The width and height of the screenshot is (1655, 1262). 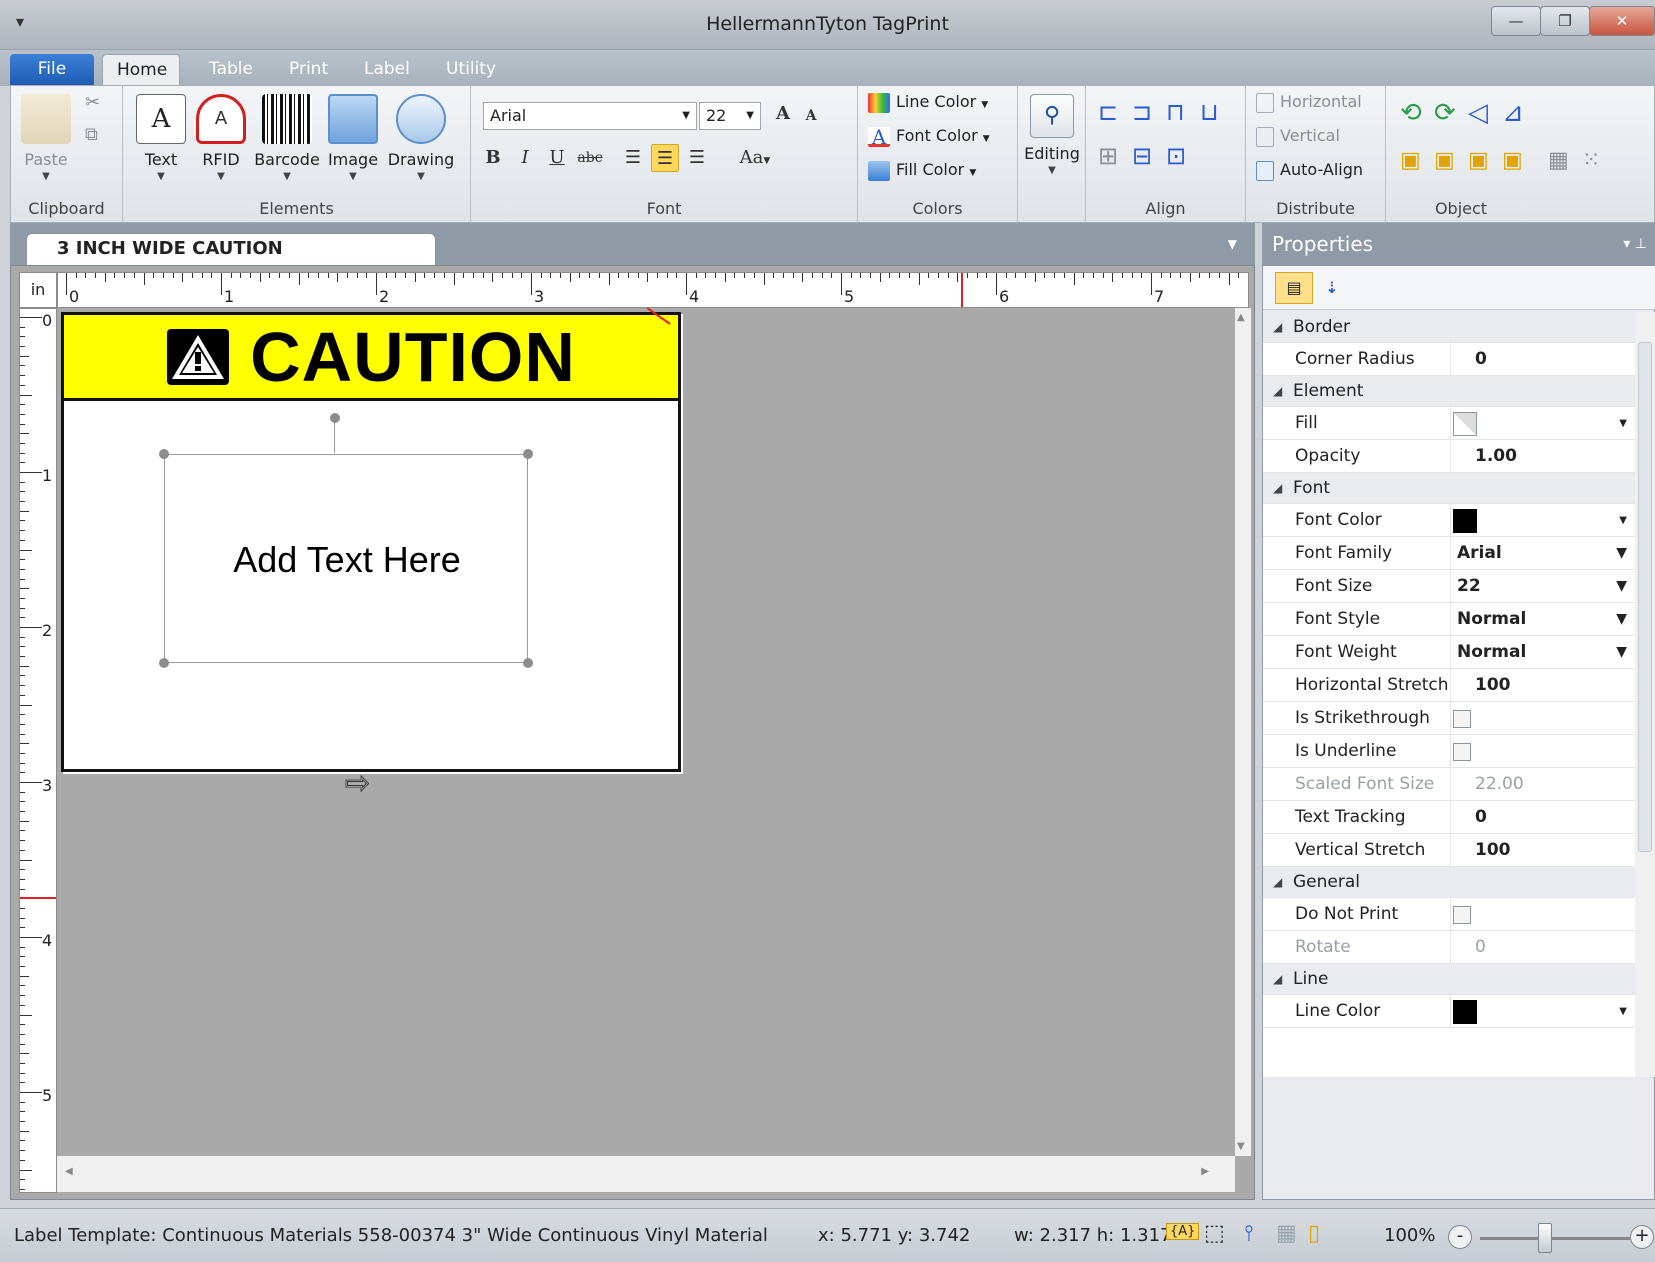 I want to click on zoom-in-button: +, so click(x=1642, y=1237).